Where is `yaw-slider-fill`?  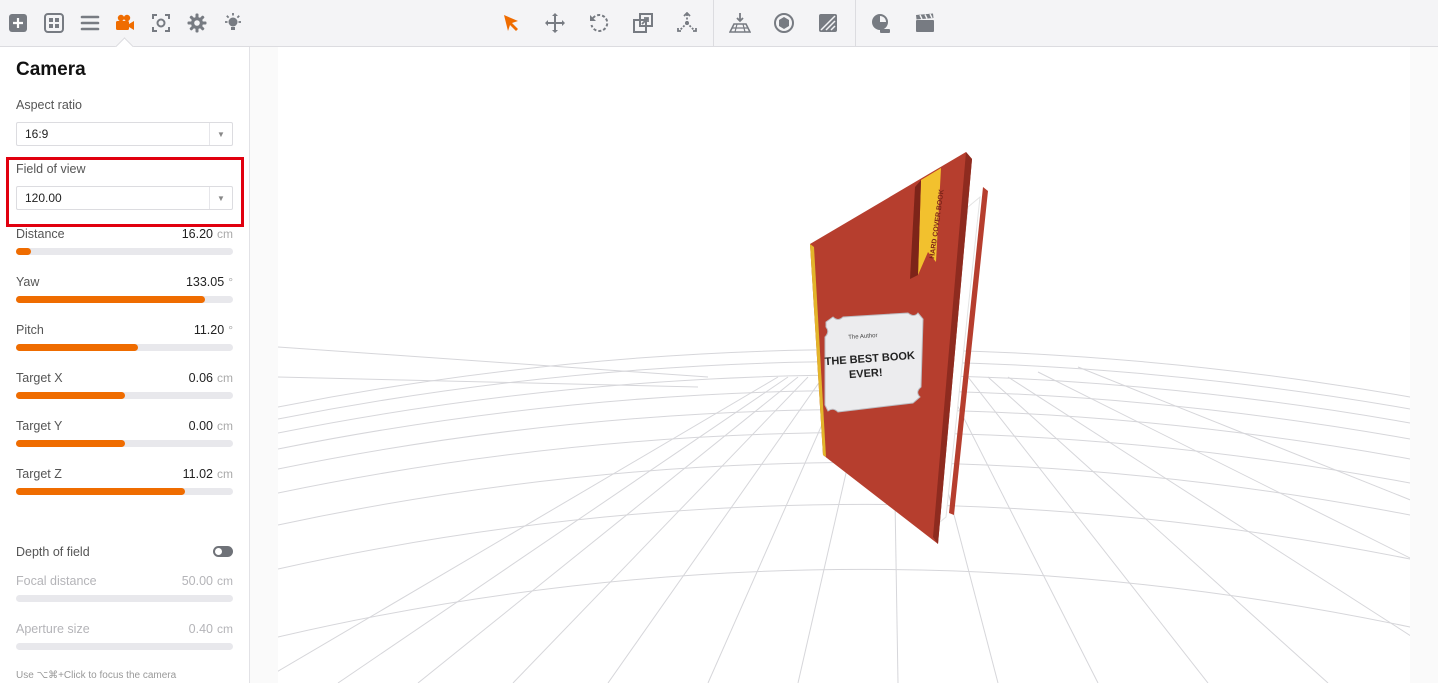
yaw-slider-fill is located at coordinates (110, 299).